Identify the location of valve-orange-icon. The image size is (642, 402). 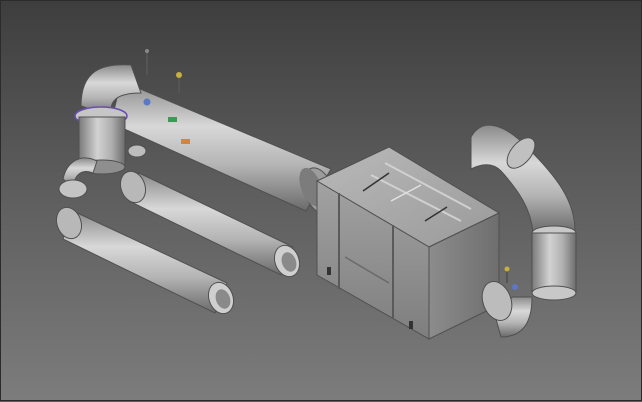
(185, 141).